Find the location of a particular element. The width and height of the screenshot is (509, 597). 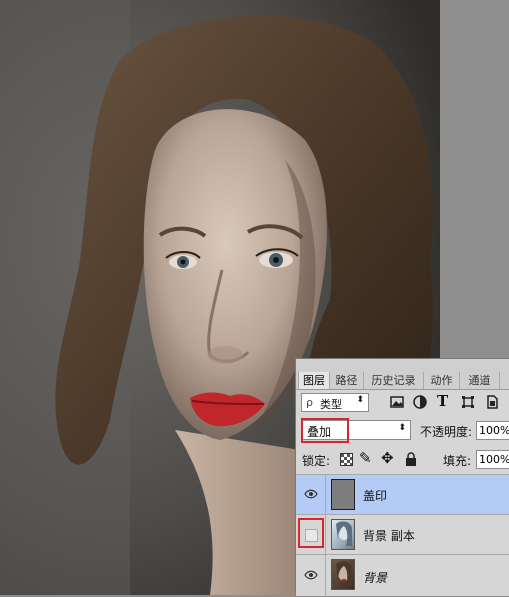

lock-label: 锁定: is located at coordinates (316, 461).